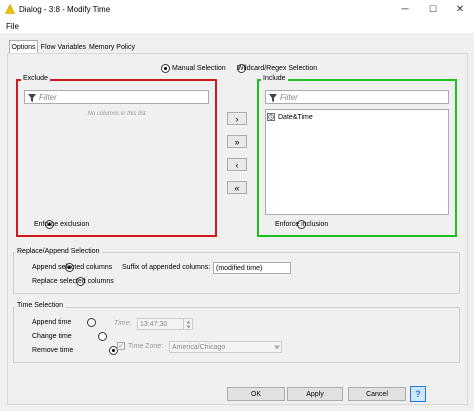 The width and height of the screenshot is (474, 411). Describe the element at coordinates (274, 78) in the screenshot. I see `include-title: Include` at that location.